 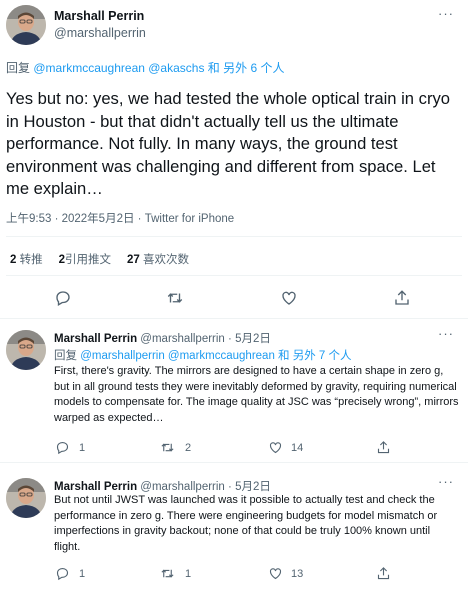 I want to click on tweet-actions, so click(x=234, y=298).